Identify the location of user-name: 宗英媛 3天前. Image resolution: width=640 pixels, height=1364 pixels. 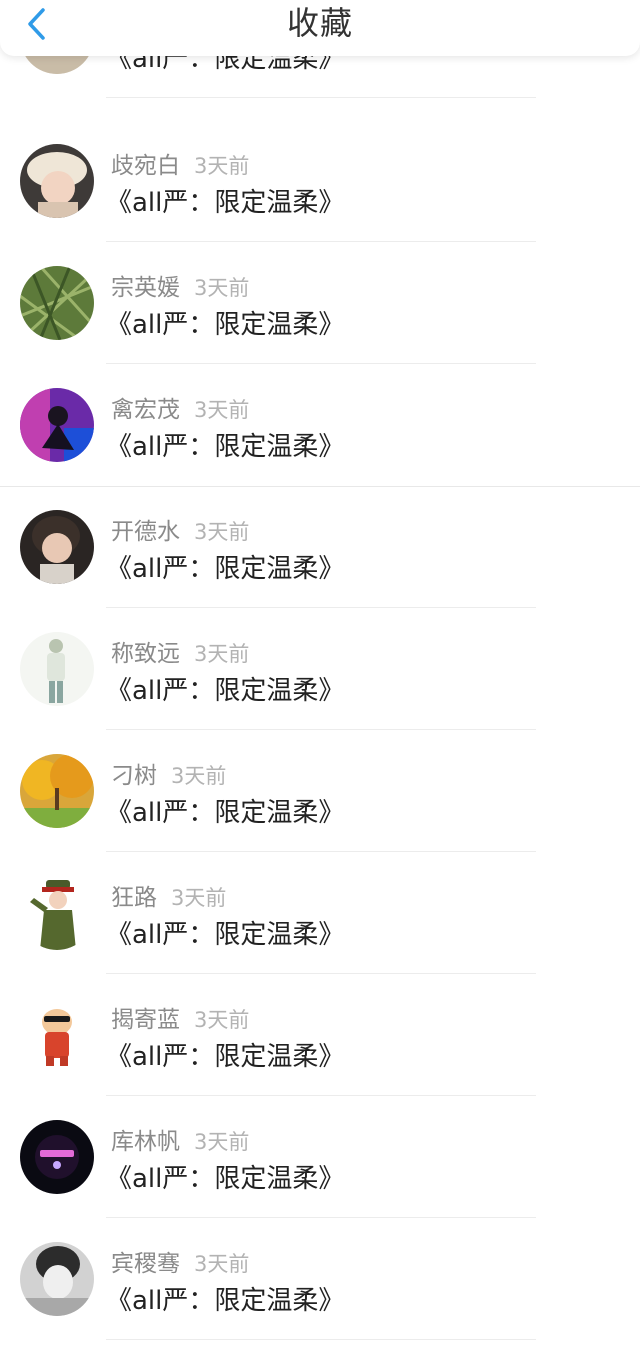
(180, 285).